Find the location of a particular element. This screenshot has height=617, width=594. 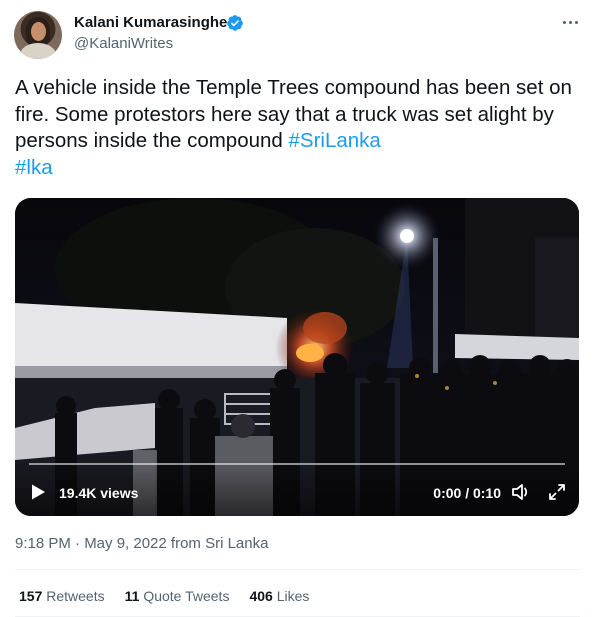

likes-count: 406 is located at coordinates (261, 596).